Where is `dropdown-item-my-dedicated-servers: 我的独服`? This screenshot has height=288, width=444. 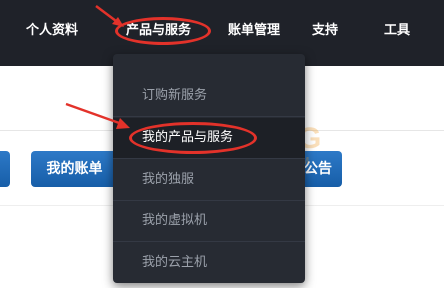 dropdown-item-my-dedicated-servers: 我的独服 is located at coordinates (209, 180).